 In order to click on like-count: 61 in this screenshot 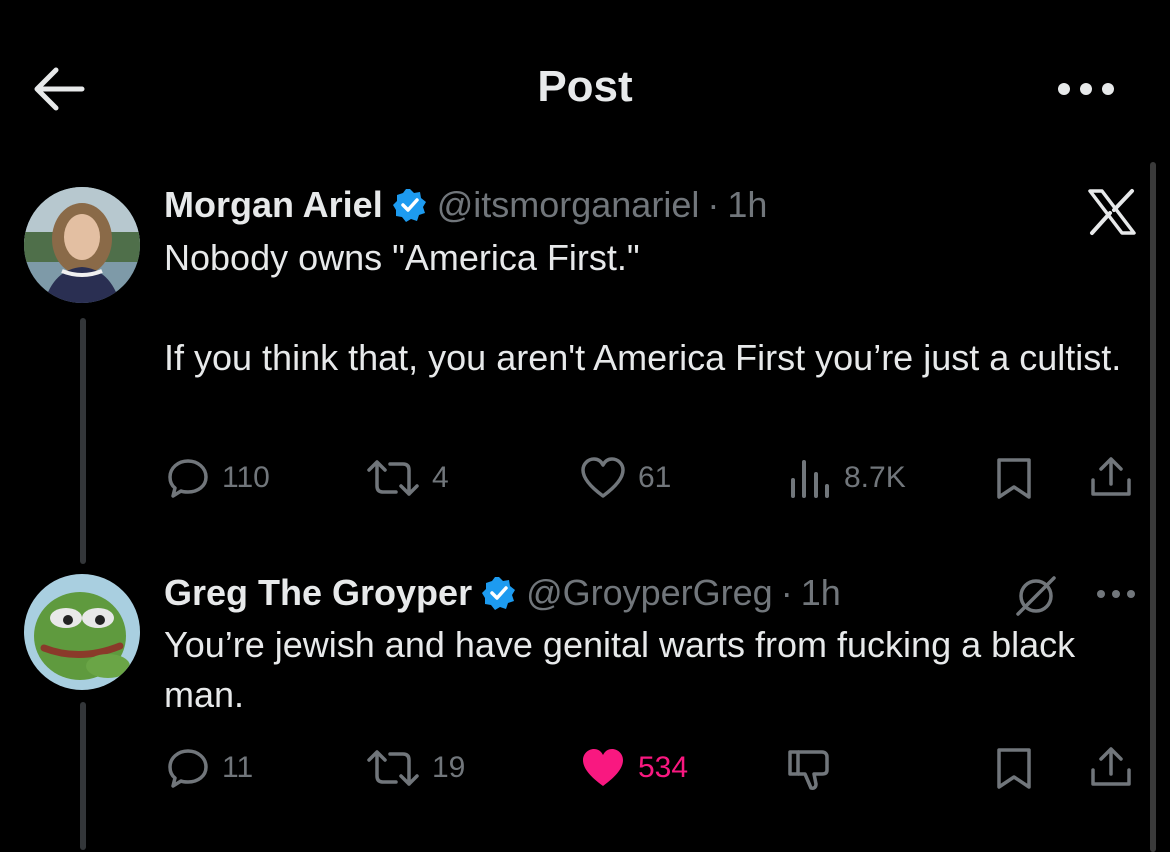, I will do `click(655, 477)`.